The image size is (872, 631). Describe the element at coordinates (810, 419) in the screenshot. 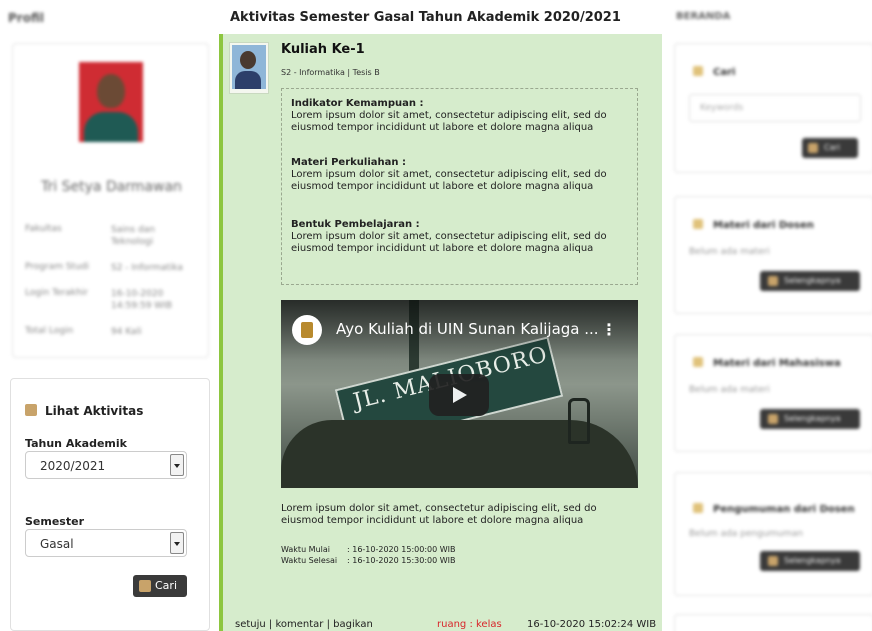

I see `materi-mahasiswa-more-button: Selengkapnya` at that location.